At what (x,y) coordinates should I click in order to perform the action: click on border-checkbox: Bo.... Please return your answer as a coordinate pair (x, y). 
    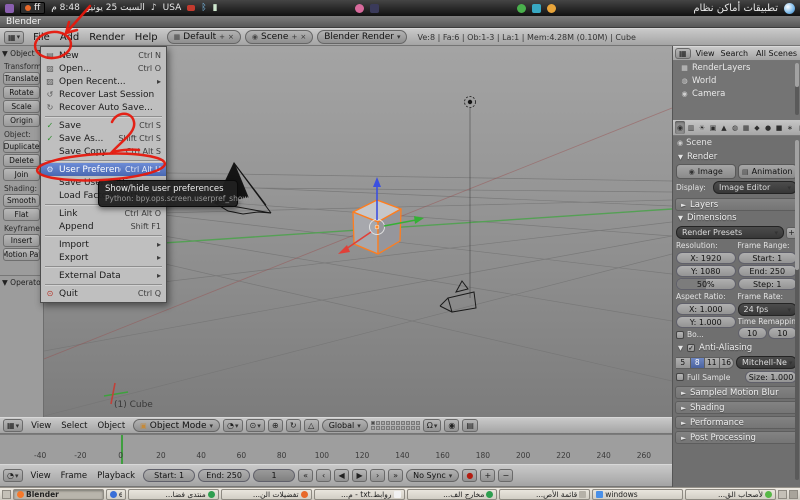
    Looking at the image, I should click on (706, 334).